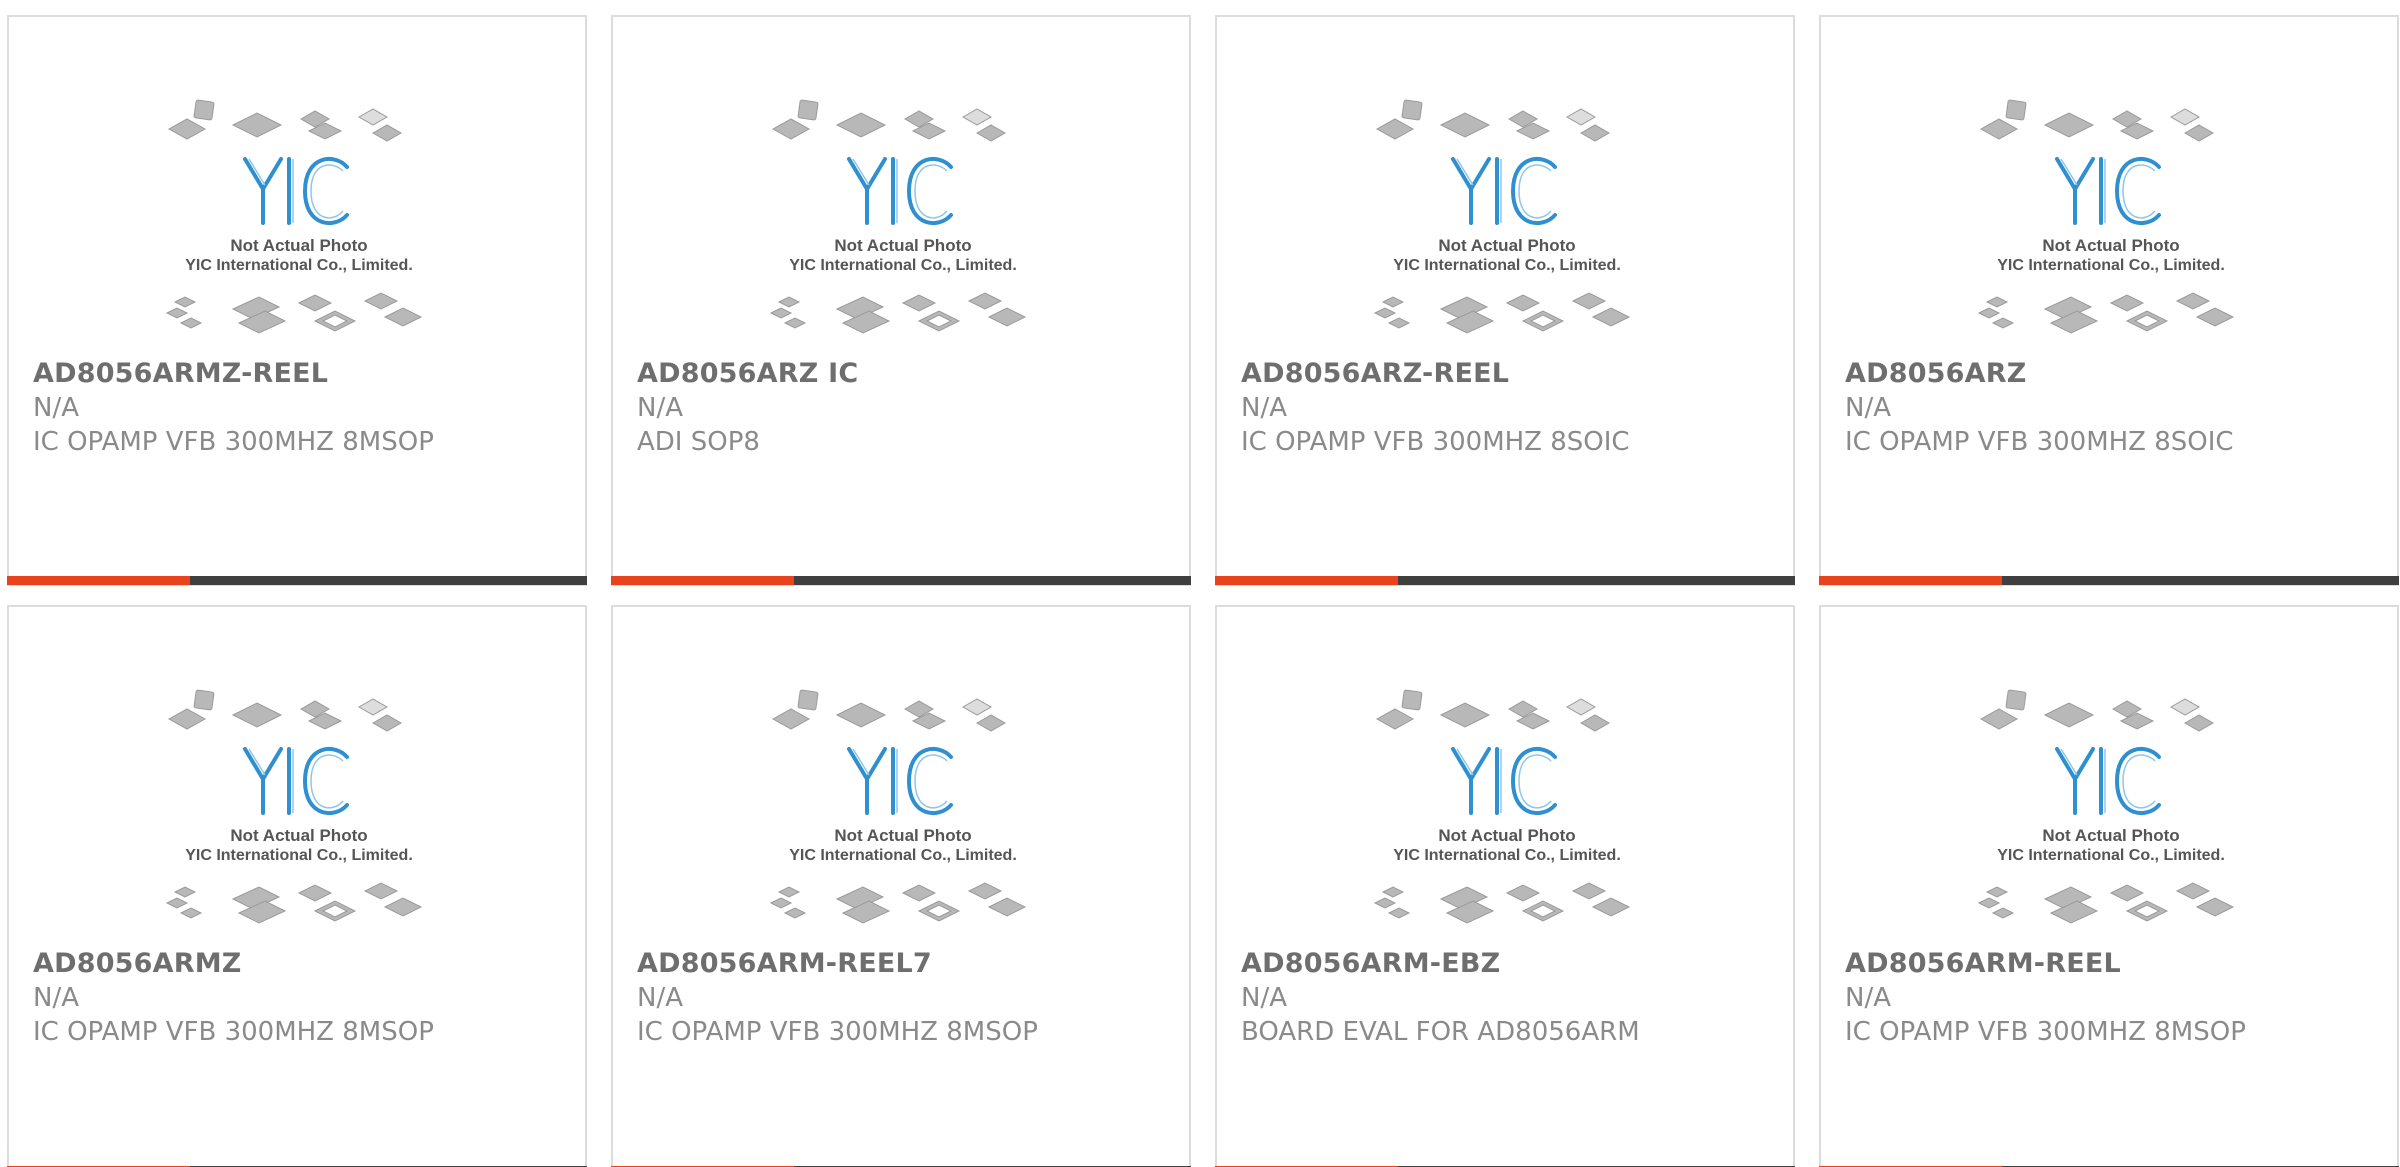 The height and width of the screenshot is (1167, 2400). Describe the element at coordinates (1936, 373) in the screenshot. I see `product-part-number: AD8056ARZ` at that location.